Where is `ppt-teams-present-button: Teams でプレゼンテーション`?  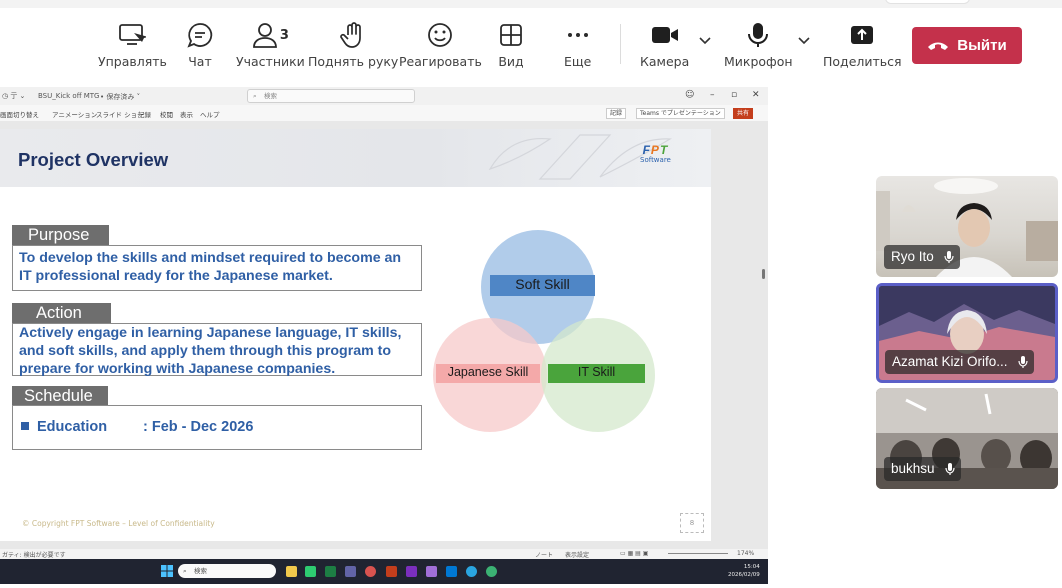
ppt-teams-present-button: Teams でプレゼンテーション is located at coordinates (680, 113).